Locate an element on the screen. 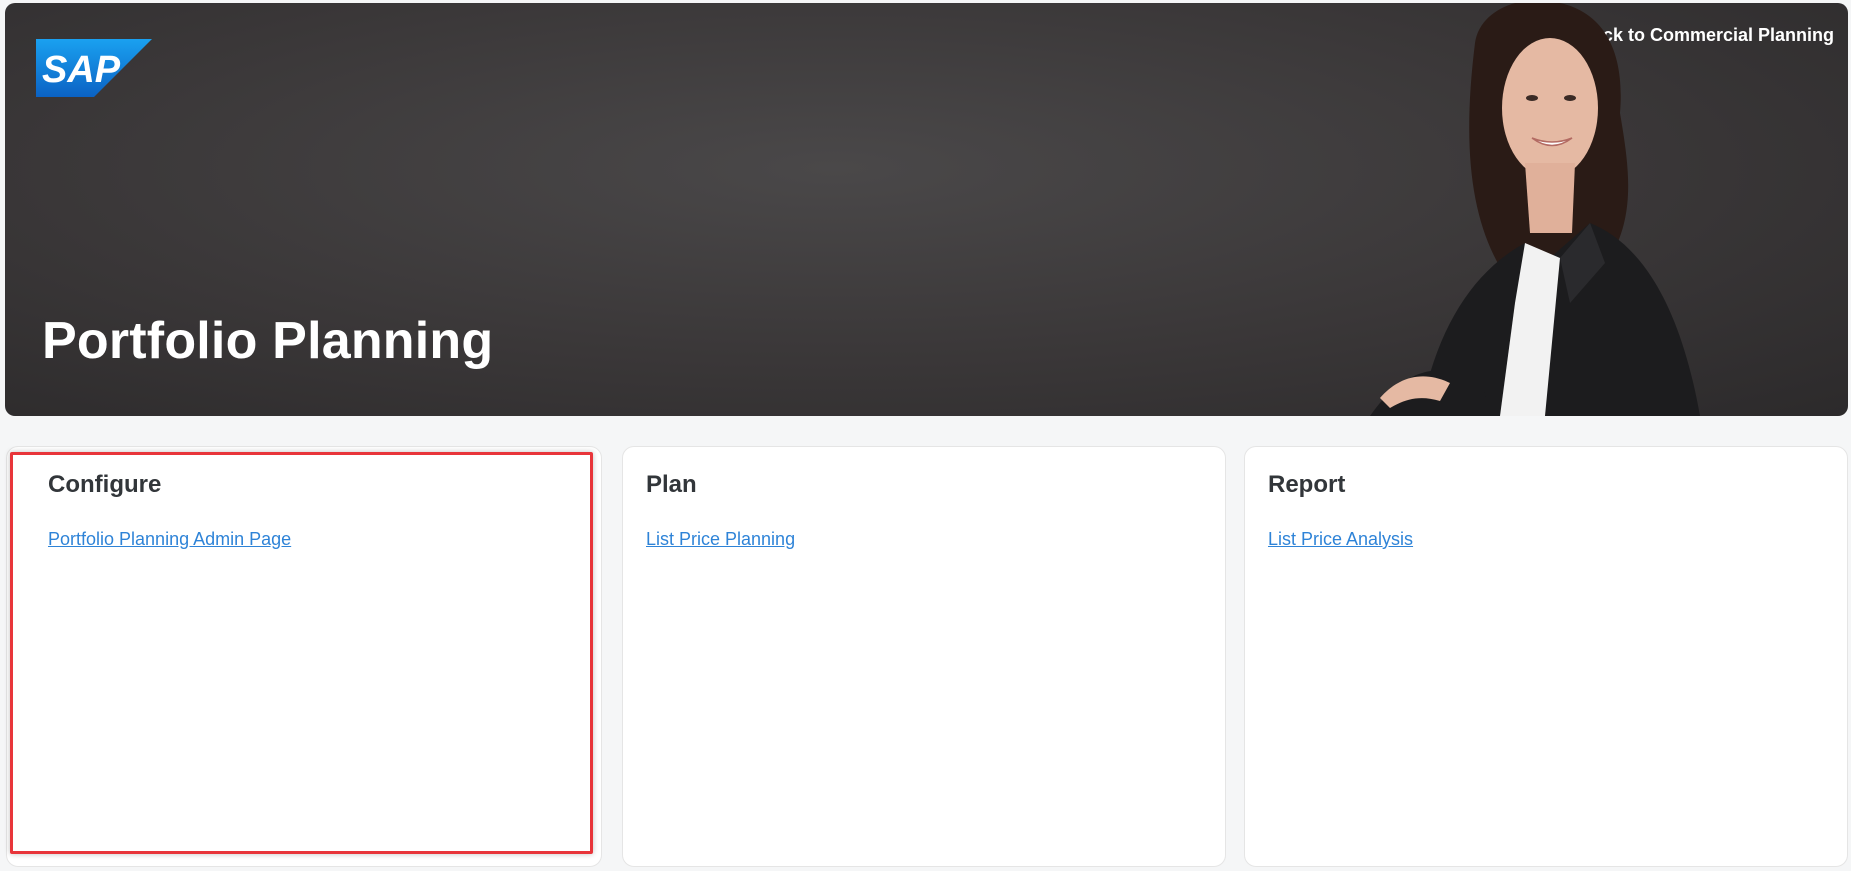 The height and width of the screenshot is (871, 1851). sap-logo: SAP is located at coordinates (94, 68).